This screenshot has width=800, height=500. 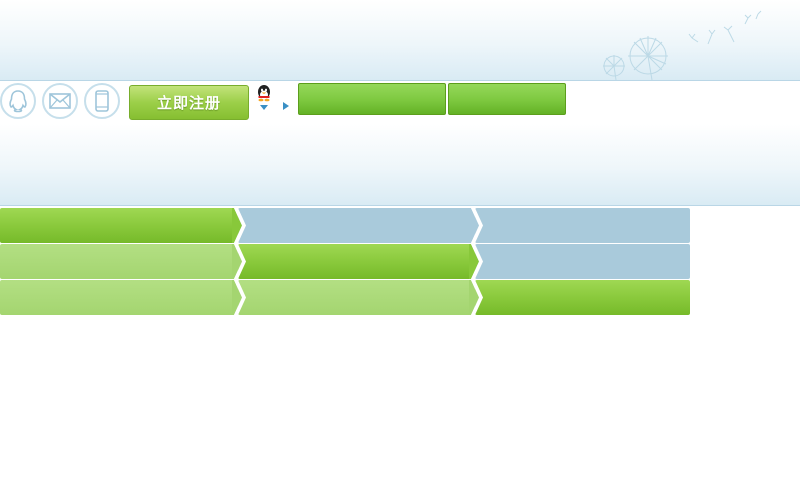 I want to click on mail-icon, so click(x=60, y=101).